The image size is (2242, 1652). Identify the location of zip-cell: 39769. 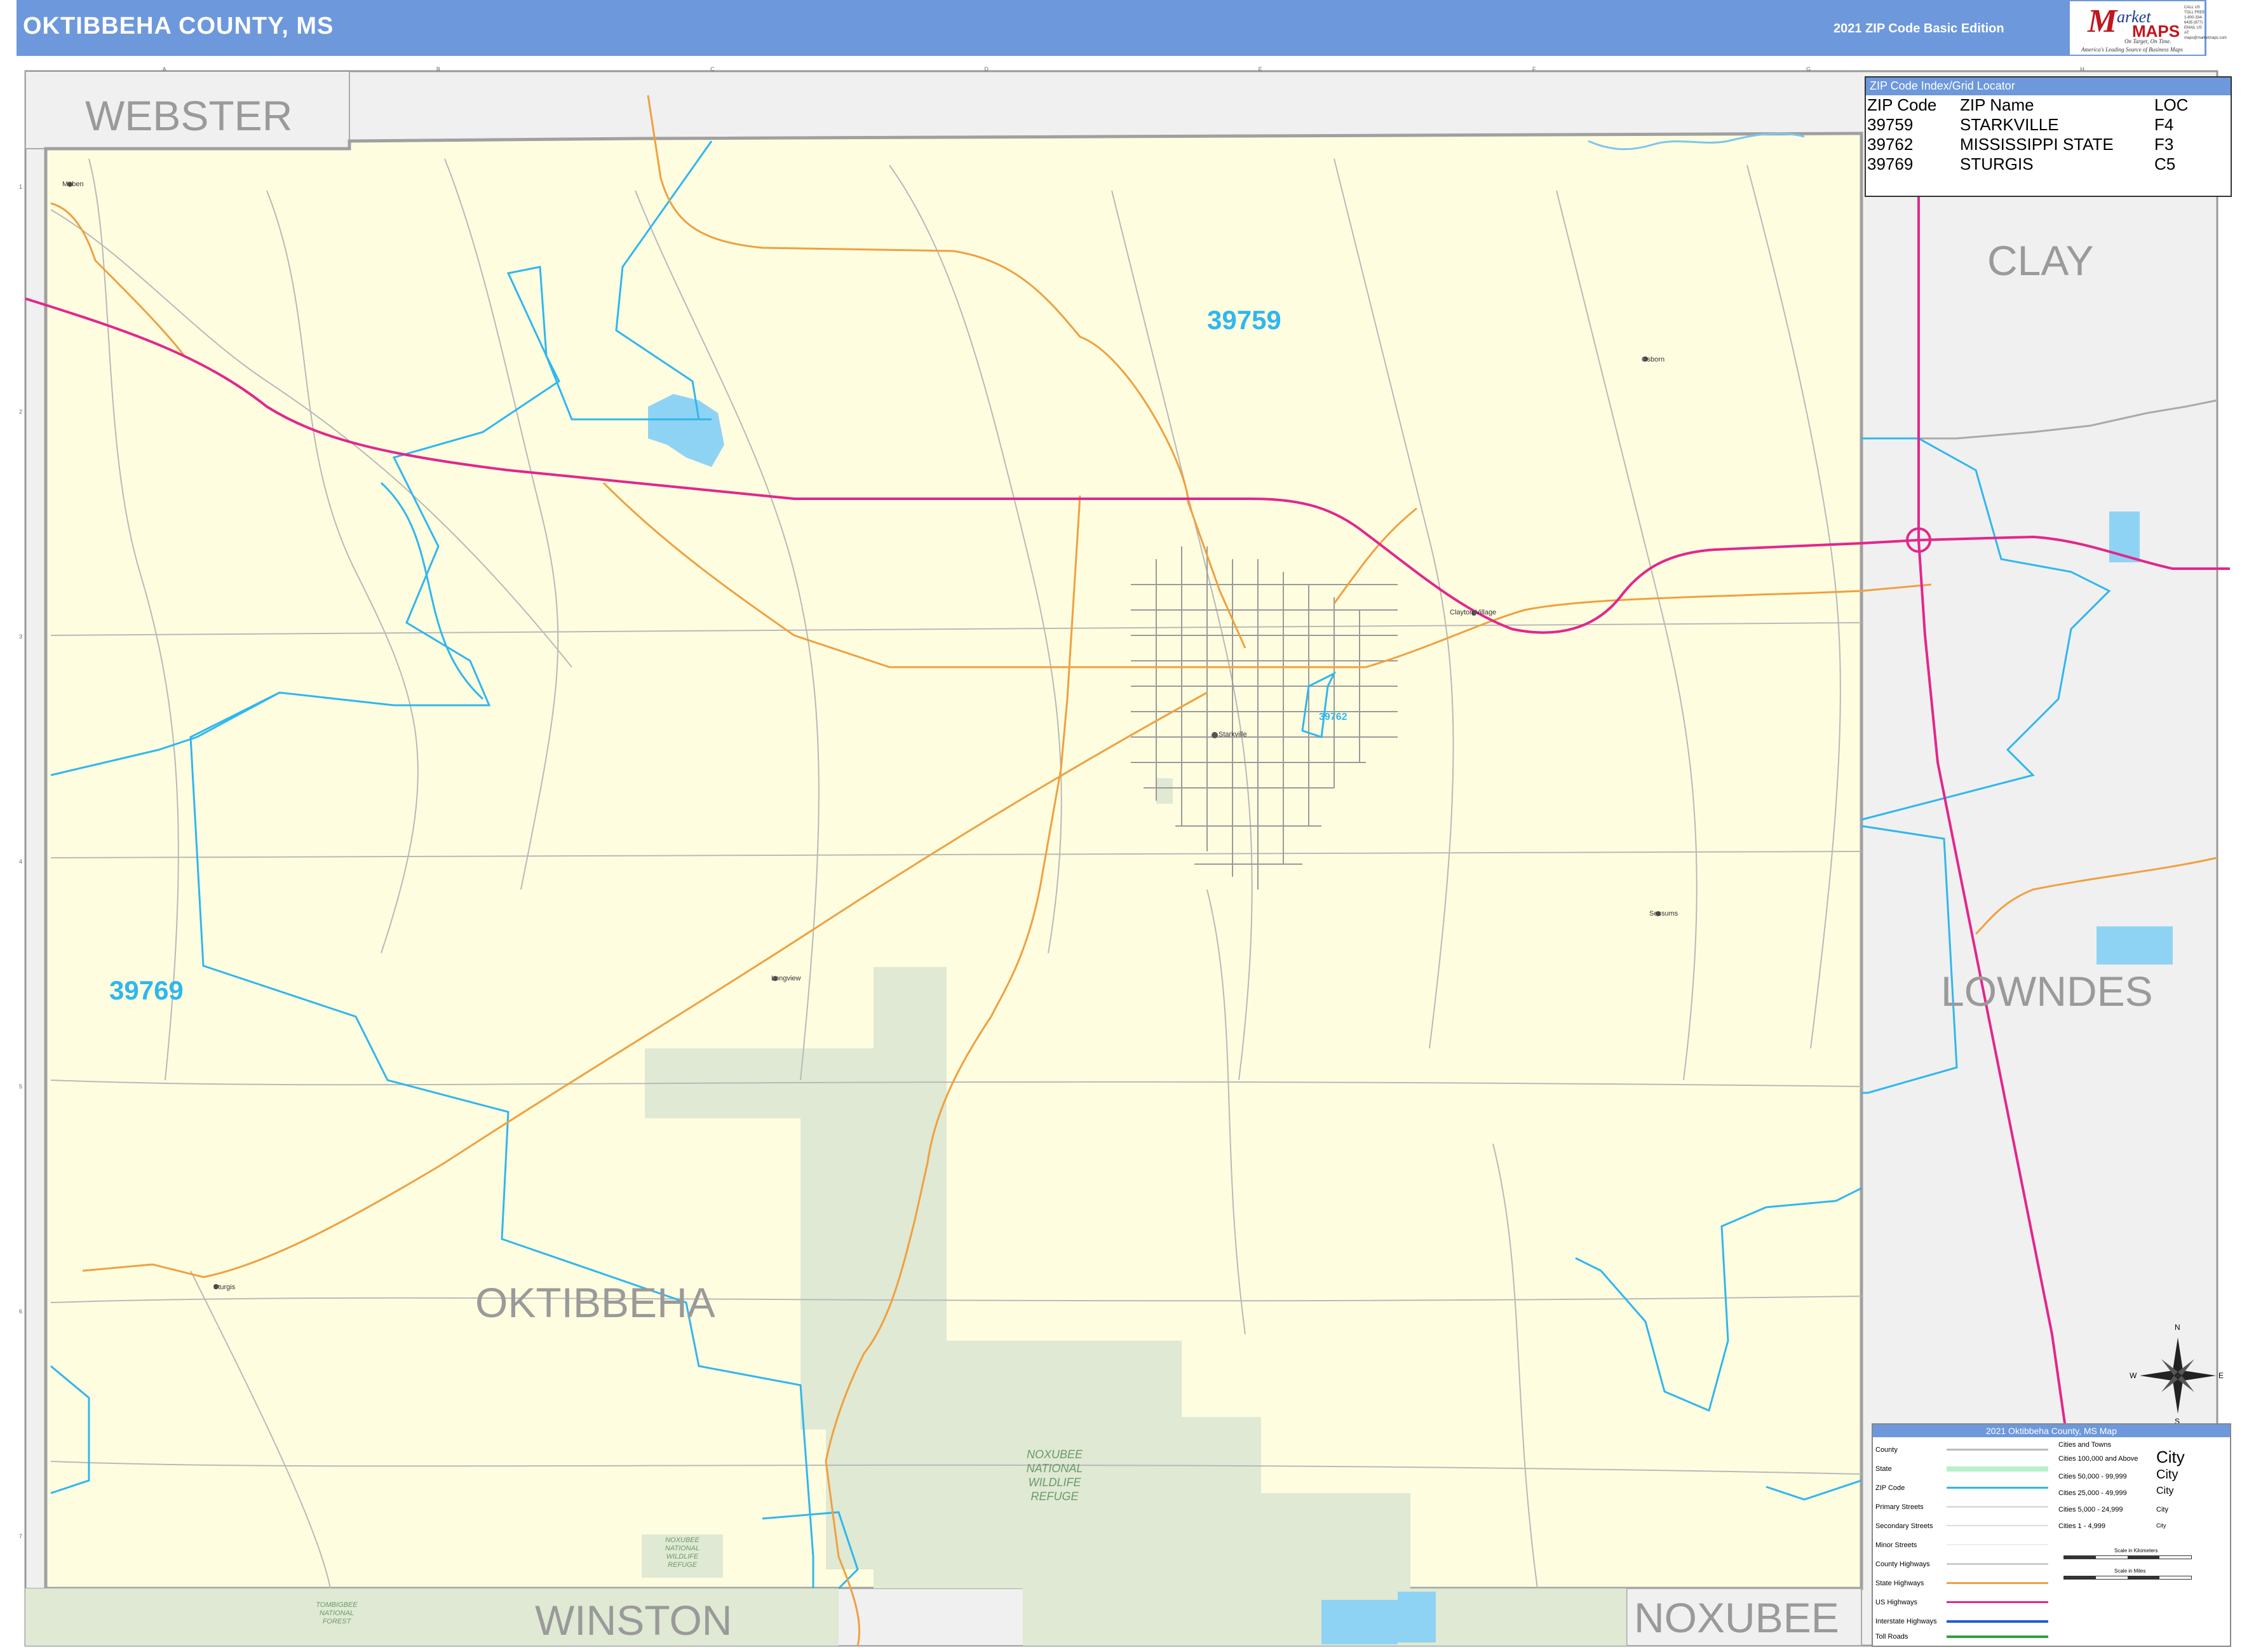
(1890, 164).